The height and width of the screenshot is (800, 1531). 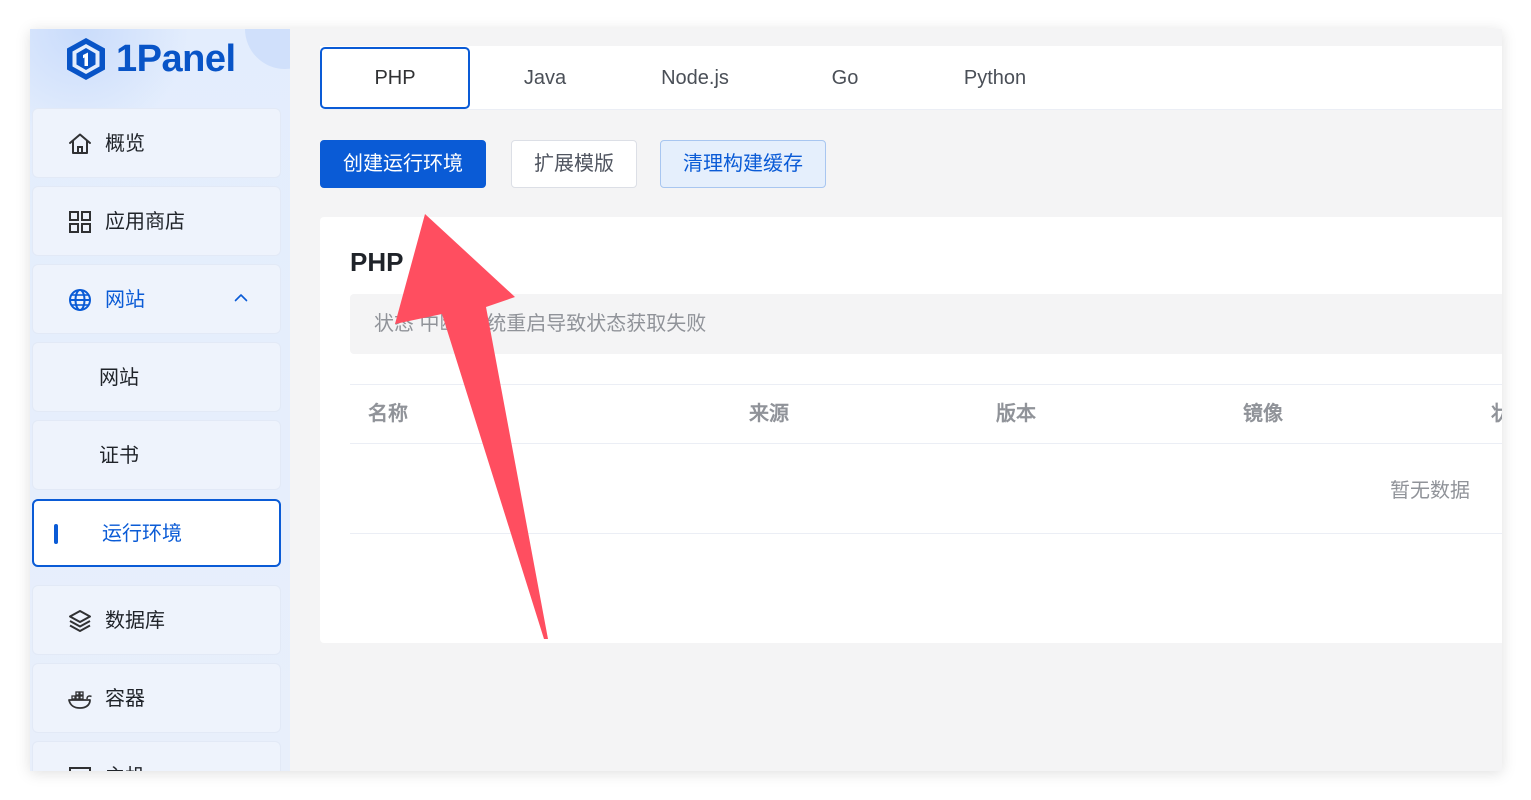 I want to click on column-source: 来源, so click(x=769, y=414).